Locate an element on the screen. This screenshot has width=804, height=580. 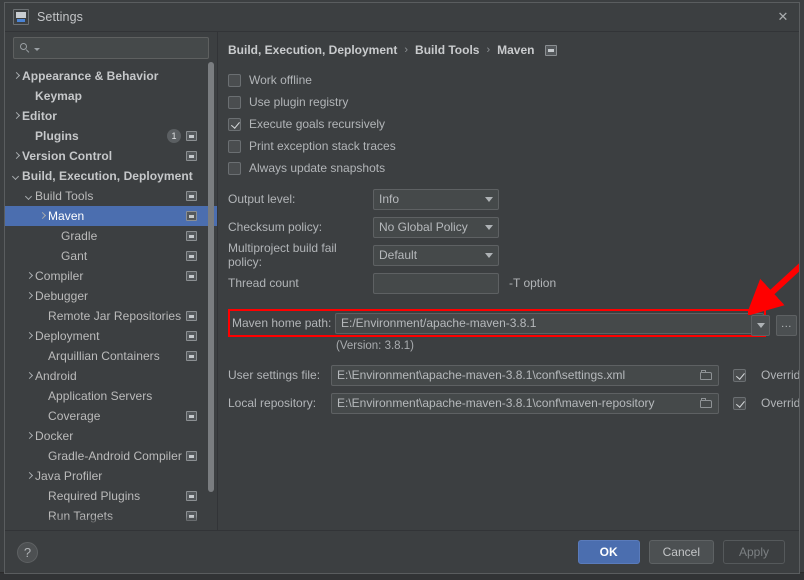
sidebar-item-label: Deployment is located at coordinates (67, 336).